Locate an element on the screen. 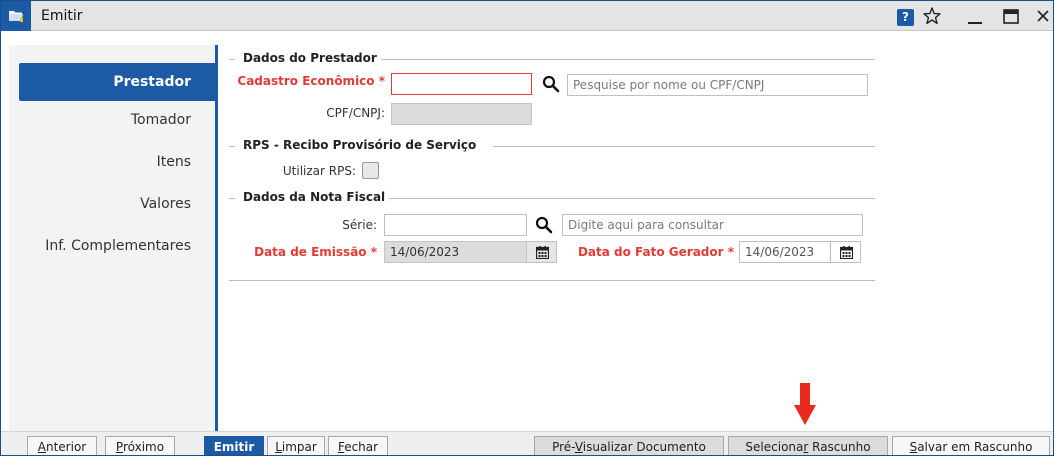  serie-search-input: Digite aqui para consultar is located at coordinates (712, 225).